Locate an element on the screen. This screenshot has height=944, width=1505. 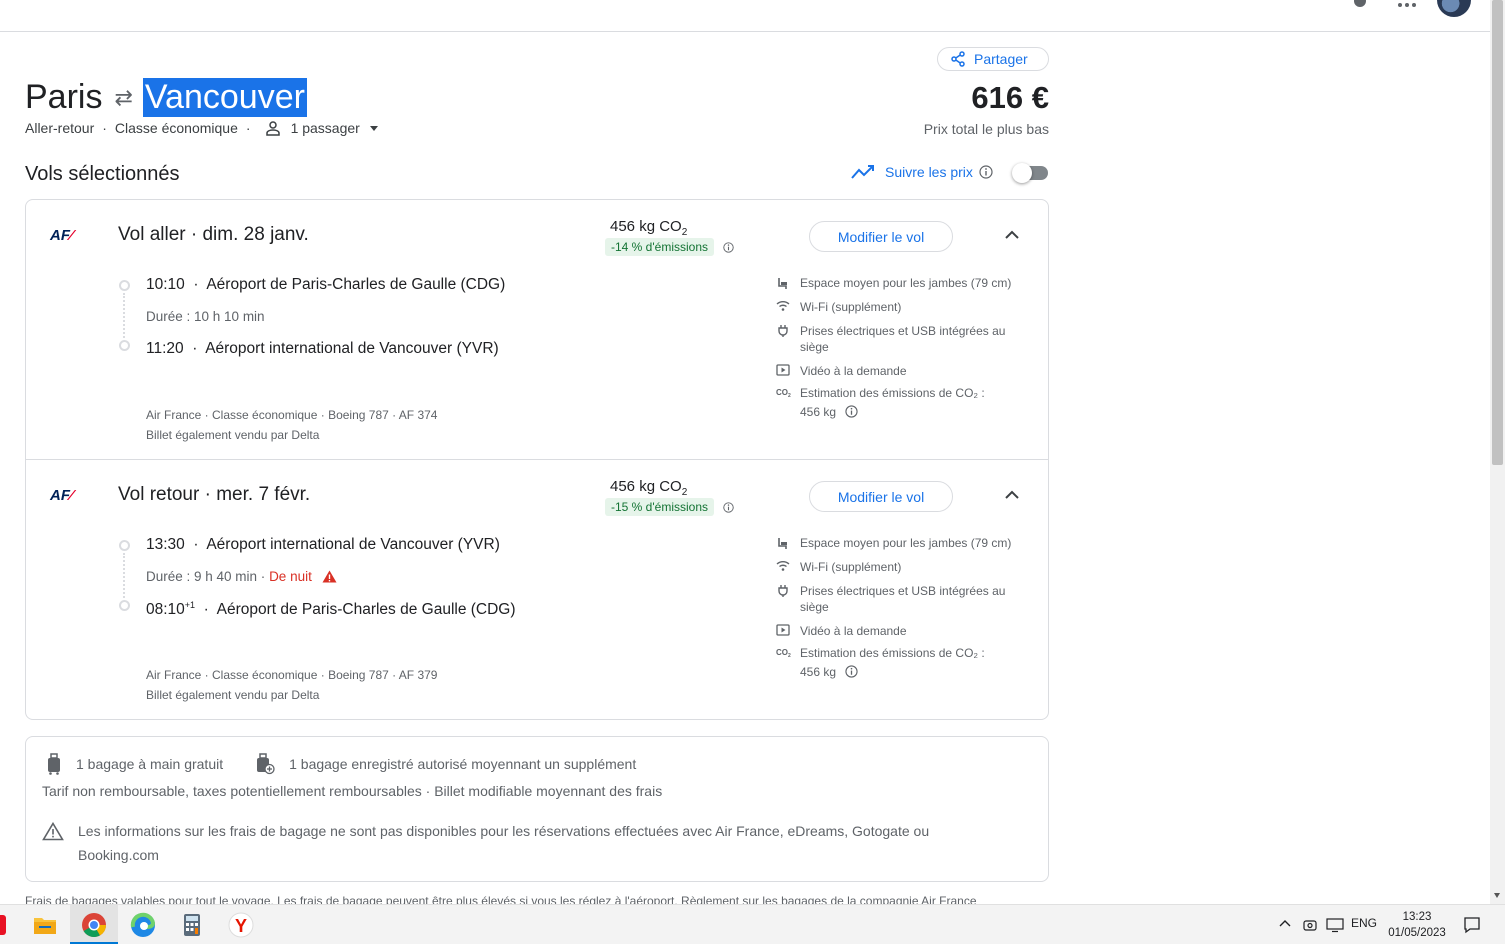
track-prices-toggle is located at coordinates (1031, 173).